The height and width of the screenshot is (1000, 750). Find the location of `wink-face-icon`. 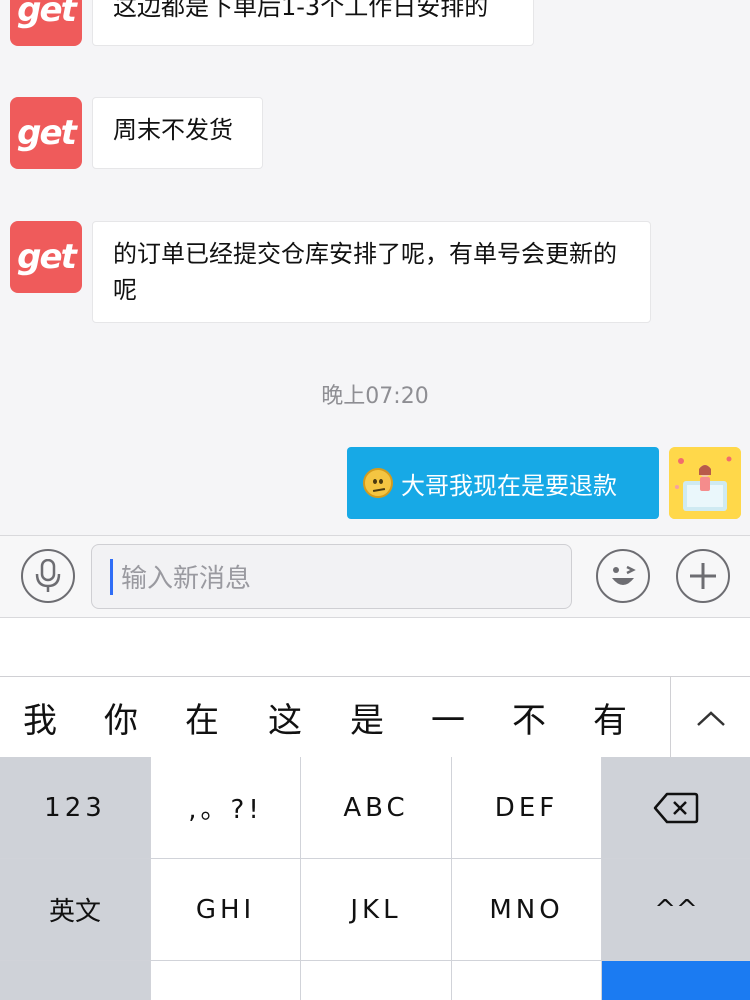

wink-face-icon is located at coordinates (624, 575).